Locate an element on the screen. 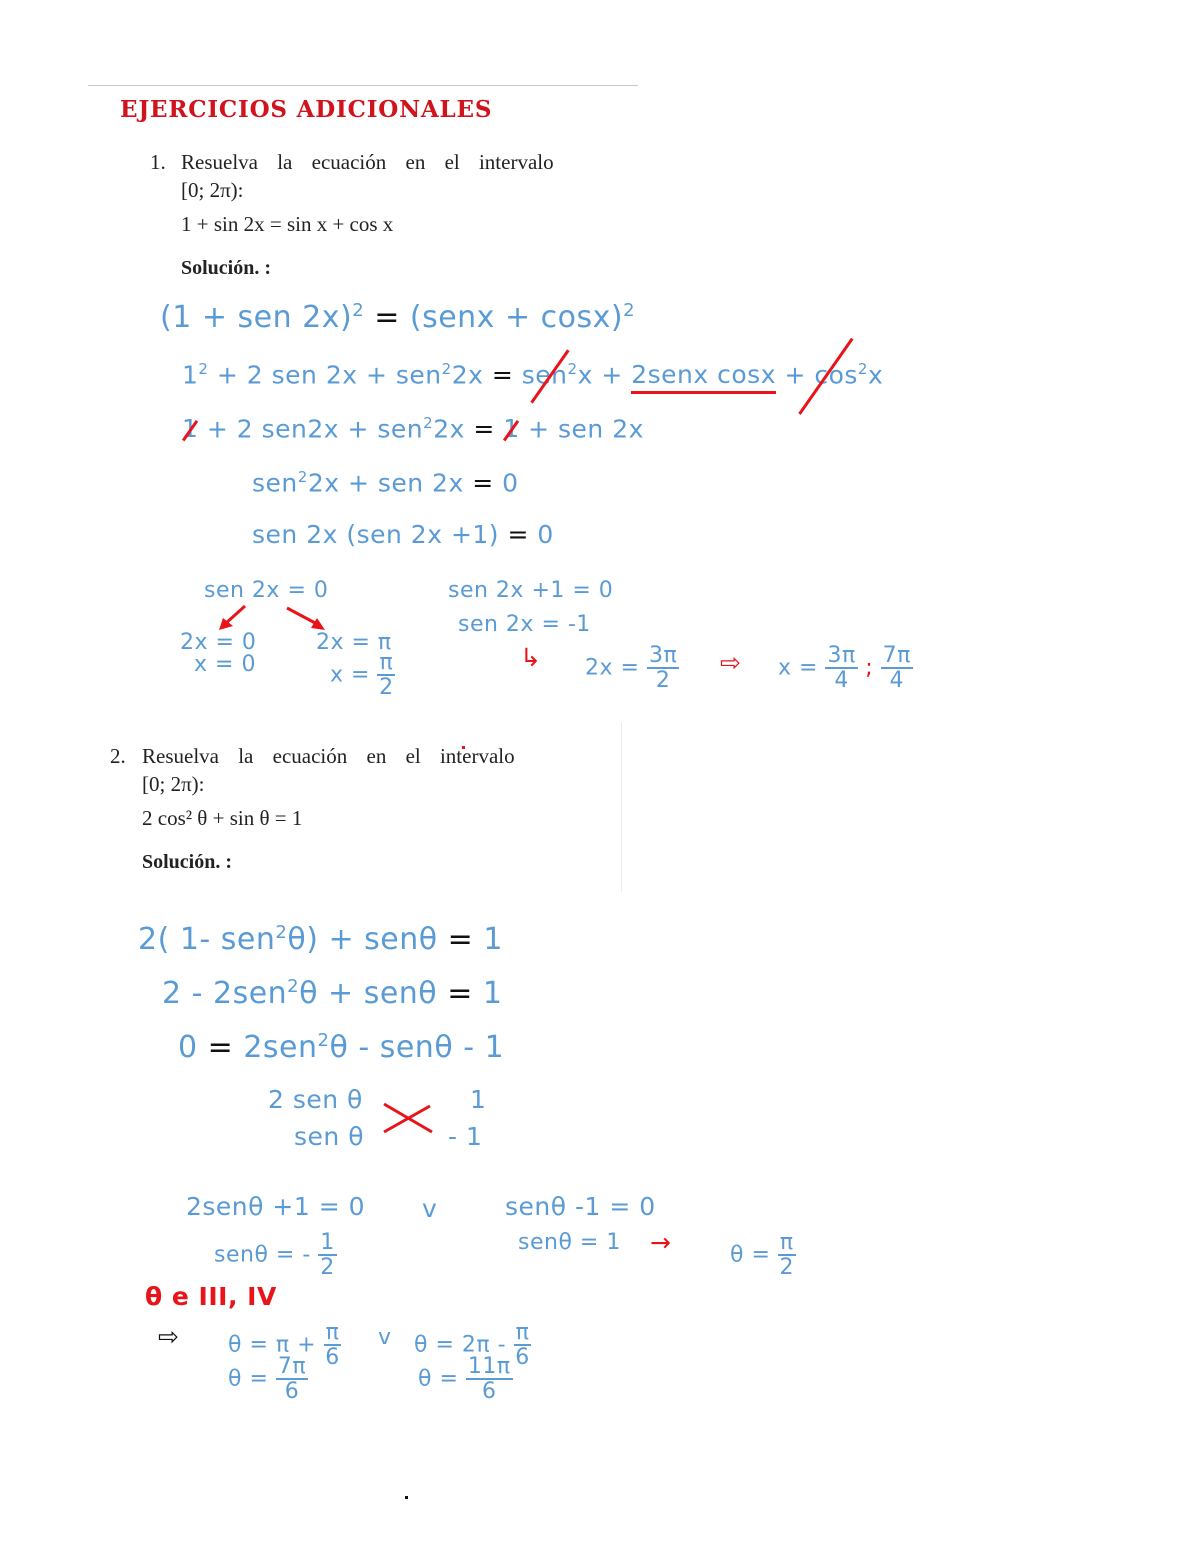  term: x + is located at coordinates (600, 375).